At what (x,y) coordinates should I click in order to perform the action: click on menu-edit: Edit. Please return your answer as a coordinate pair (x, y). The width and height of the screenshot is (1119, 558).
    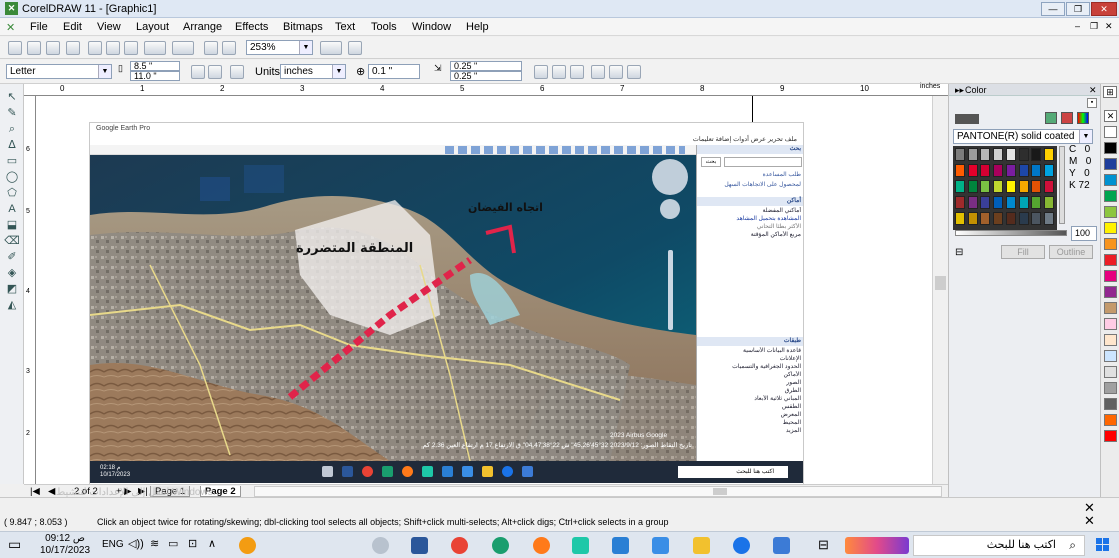
    Looking at the image, I should click on (72, 27).